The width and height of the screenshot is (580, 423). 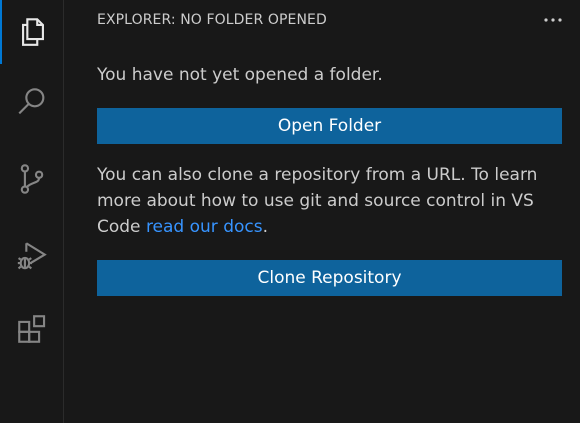 What do you see at coordinates (212, 20) in the screenshot?
I see `sidebar-title: EXPLORER: NO FOLDER OPENED` at bounding box center [212, 20].